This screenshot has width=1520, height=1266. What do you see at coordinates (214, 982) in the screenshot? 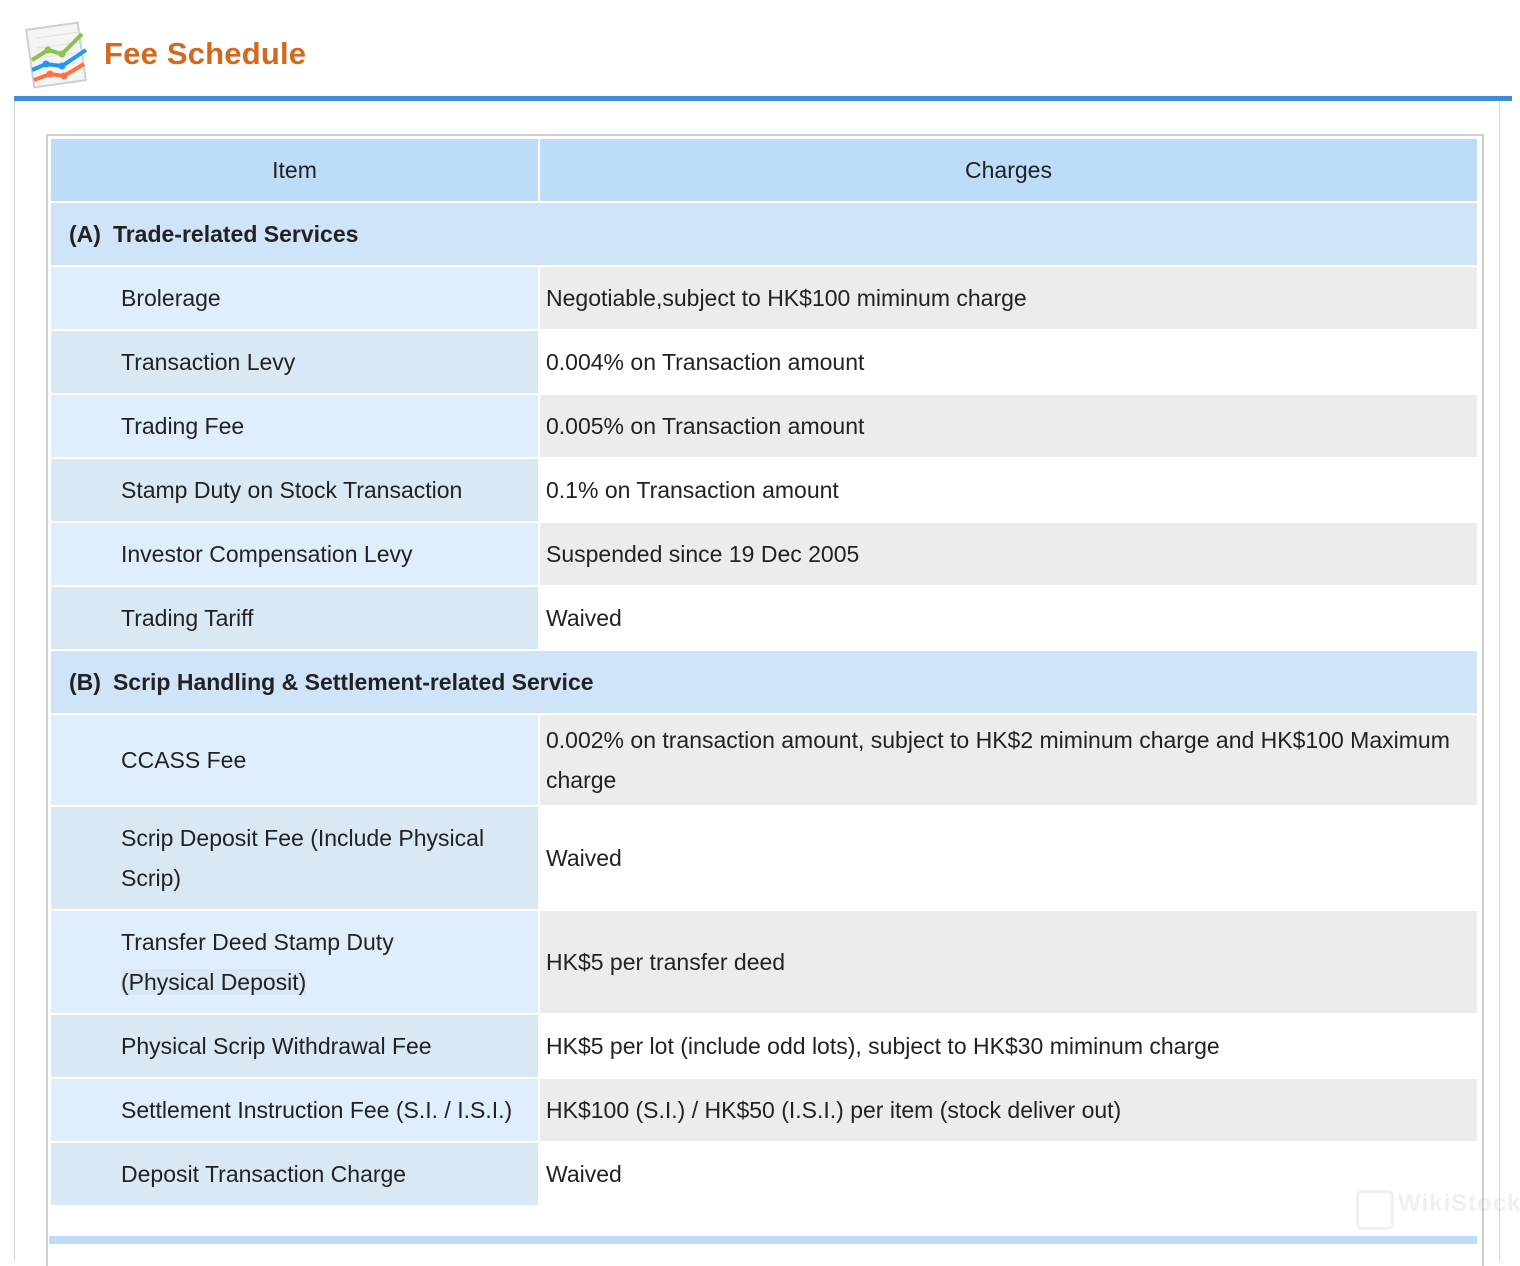
I see `item-line-2: (Physical Deposit)` at bounding box center [214, 982].